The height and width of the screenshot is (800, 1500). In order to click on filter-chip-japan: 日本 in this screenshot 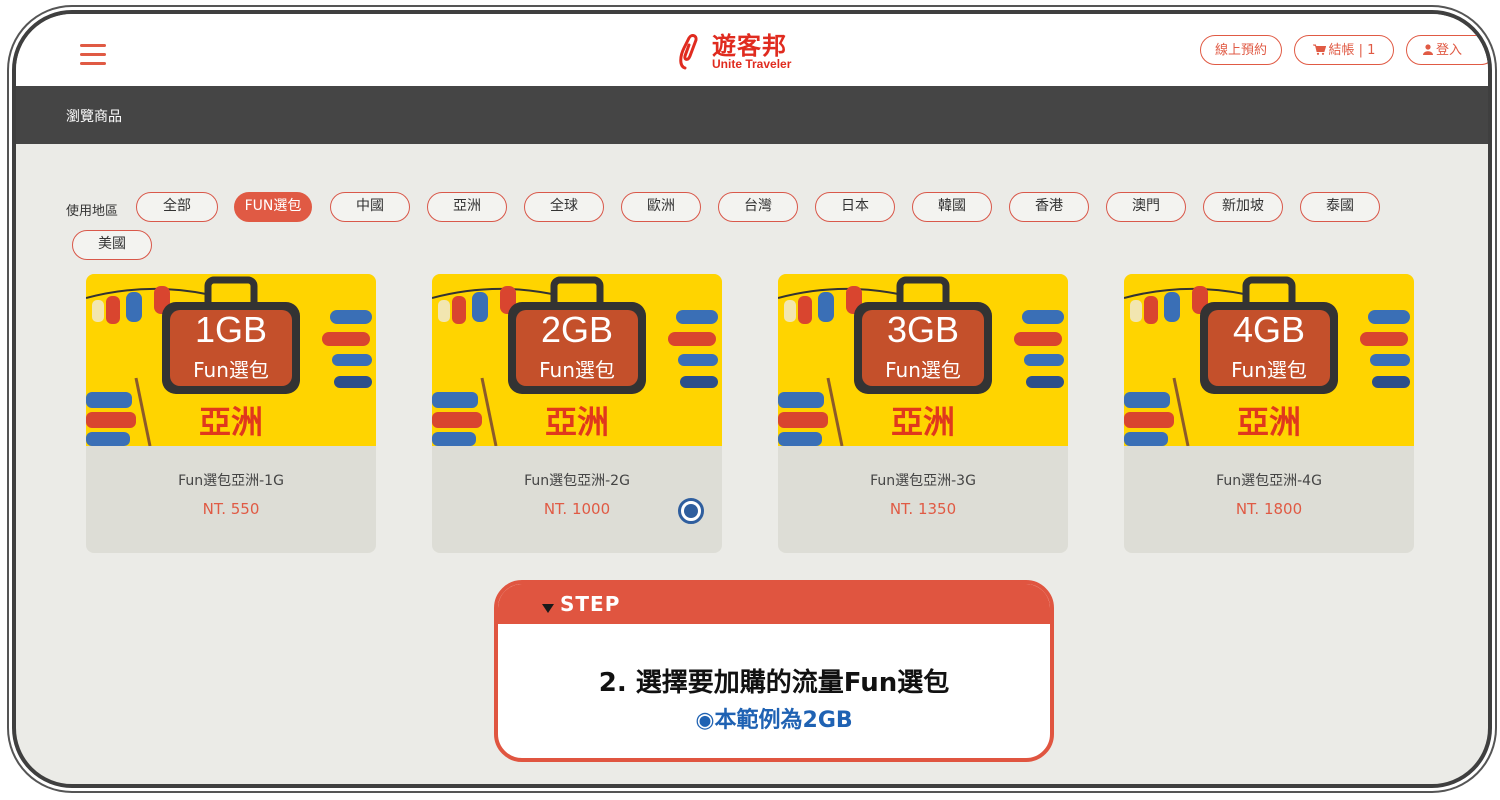, I will do `click(855, 207)`.